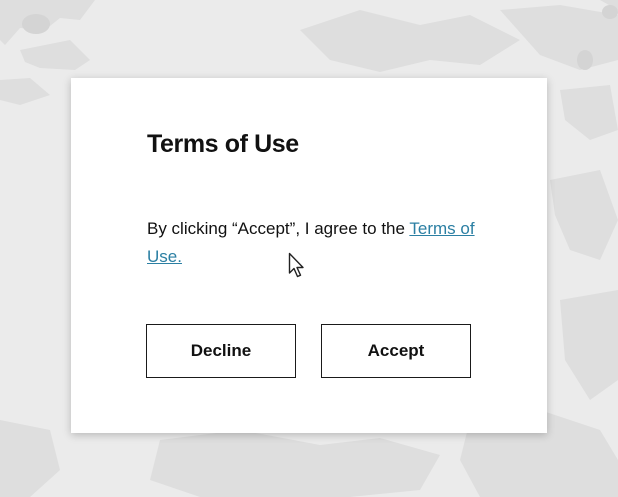  What do you see at coordinates (221, 351) in the screenshot?
I see `decline-button: Decline` at bounding box center [221, 351].